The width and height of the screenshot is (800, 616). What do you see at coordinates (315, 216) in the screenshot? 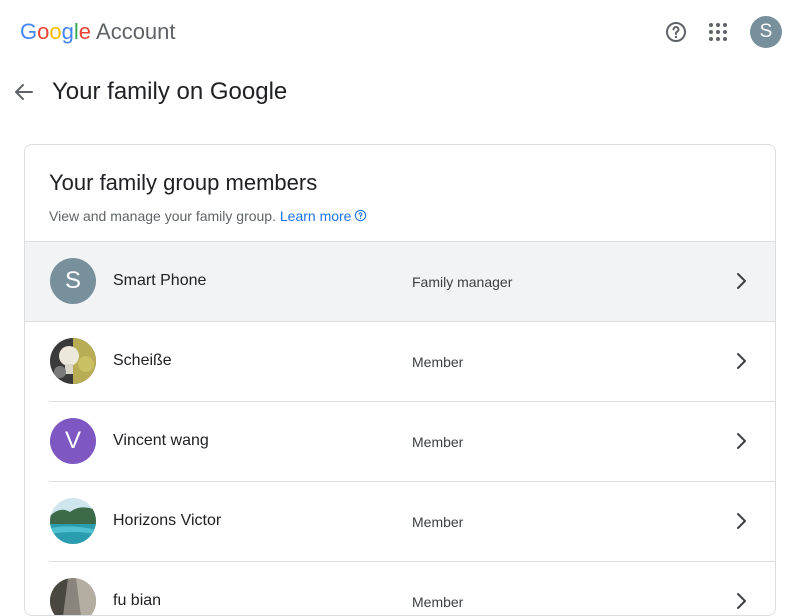
I see `learn-more-label: Learn more` at bounding box center [315, 216].